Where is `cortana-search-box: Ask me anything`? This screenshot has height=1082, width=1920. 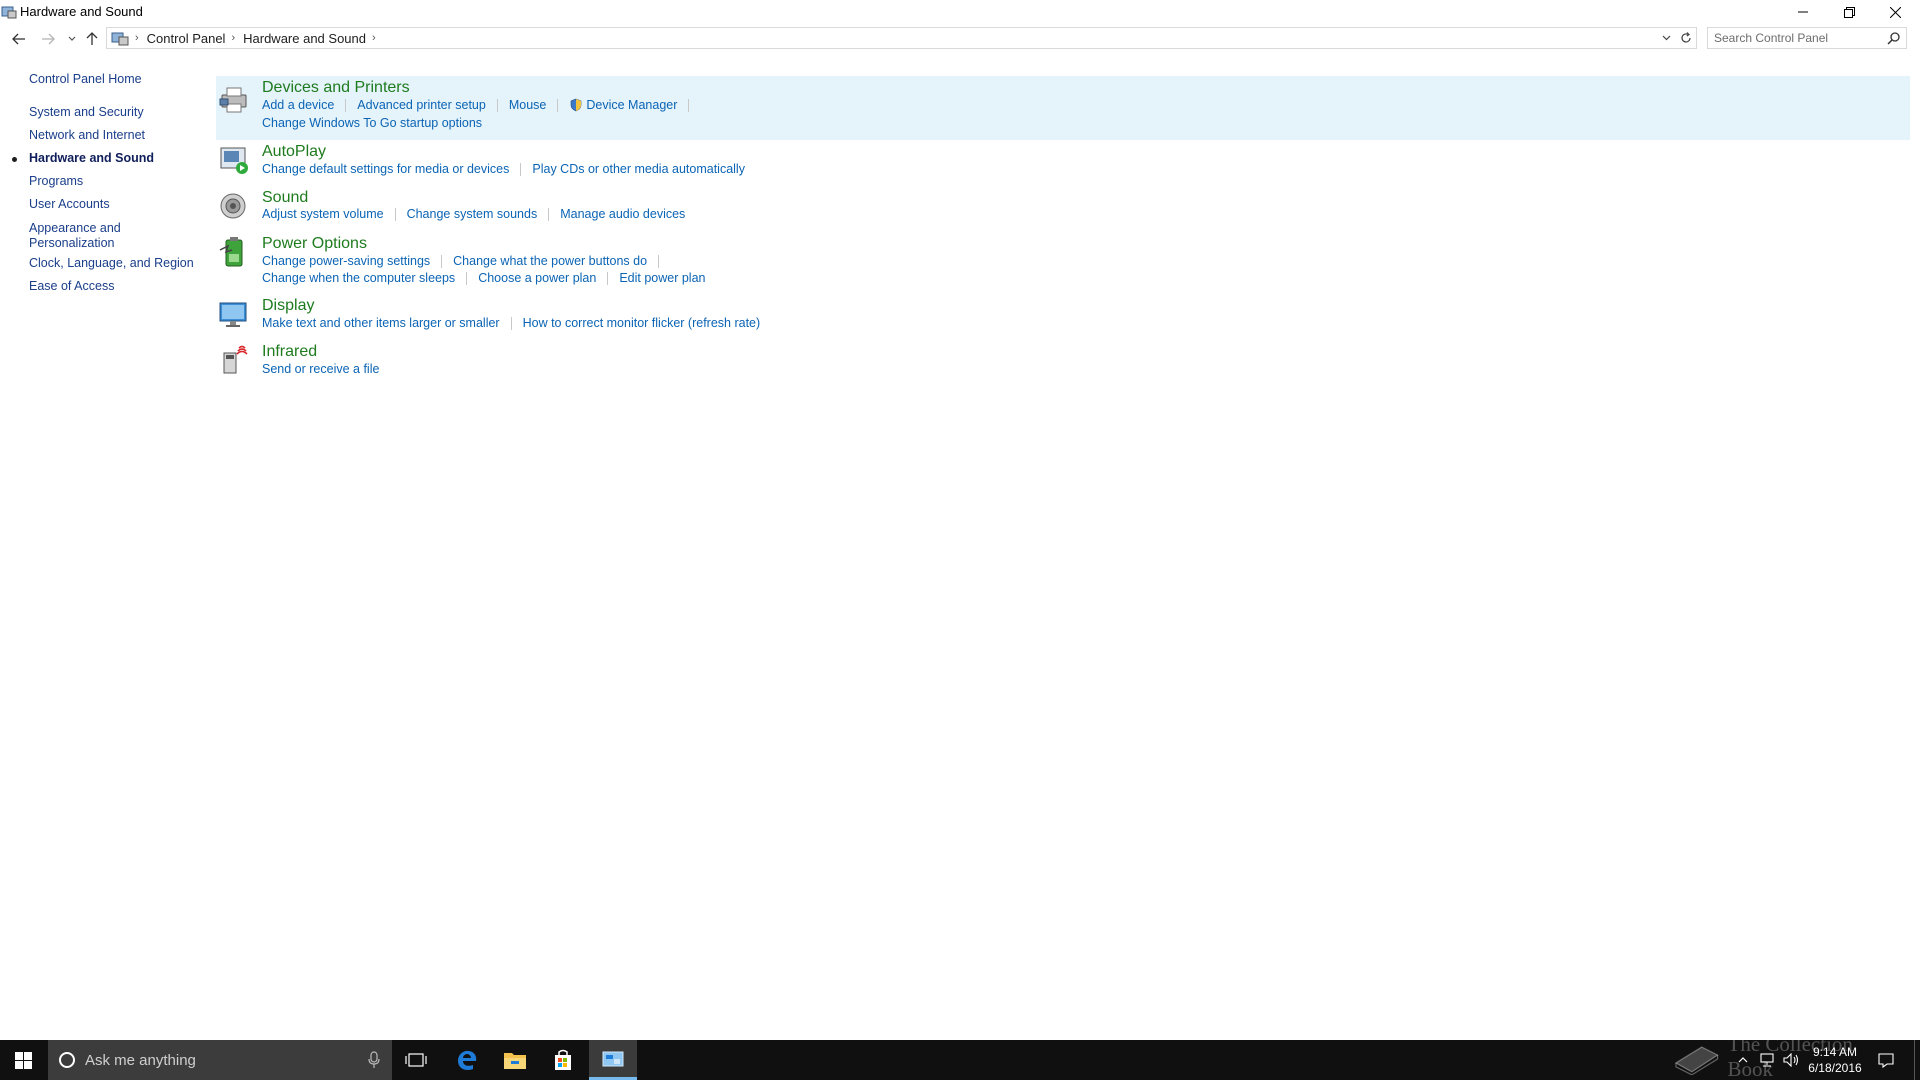 cortana-search-box: Ask me anything is located at coordinates (220, 1060).